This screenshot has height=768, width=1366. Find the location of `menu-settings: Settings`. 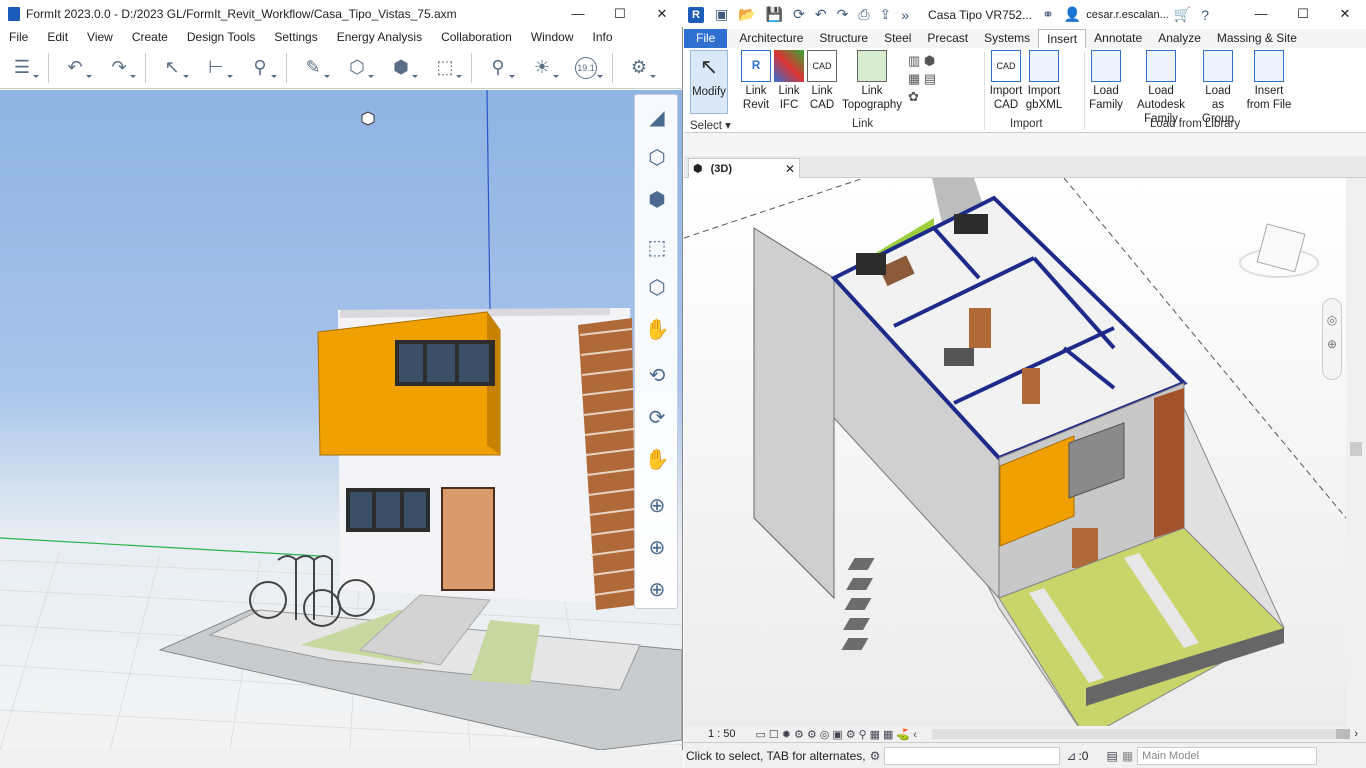

menu-settings: Settings is located at coordinates (296, 37).